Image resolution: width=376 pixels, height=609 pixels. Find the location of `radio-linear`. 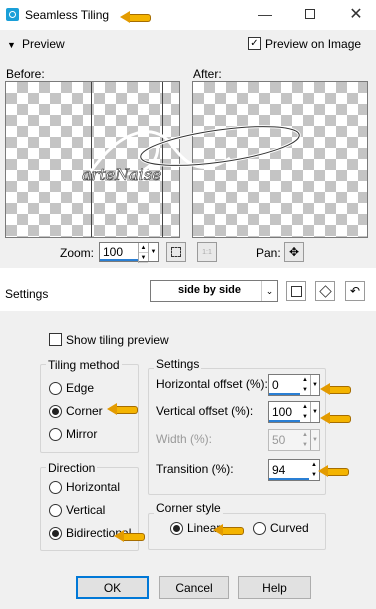

radio-linear is located at coordinates (176, 528).